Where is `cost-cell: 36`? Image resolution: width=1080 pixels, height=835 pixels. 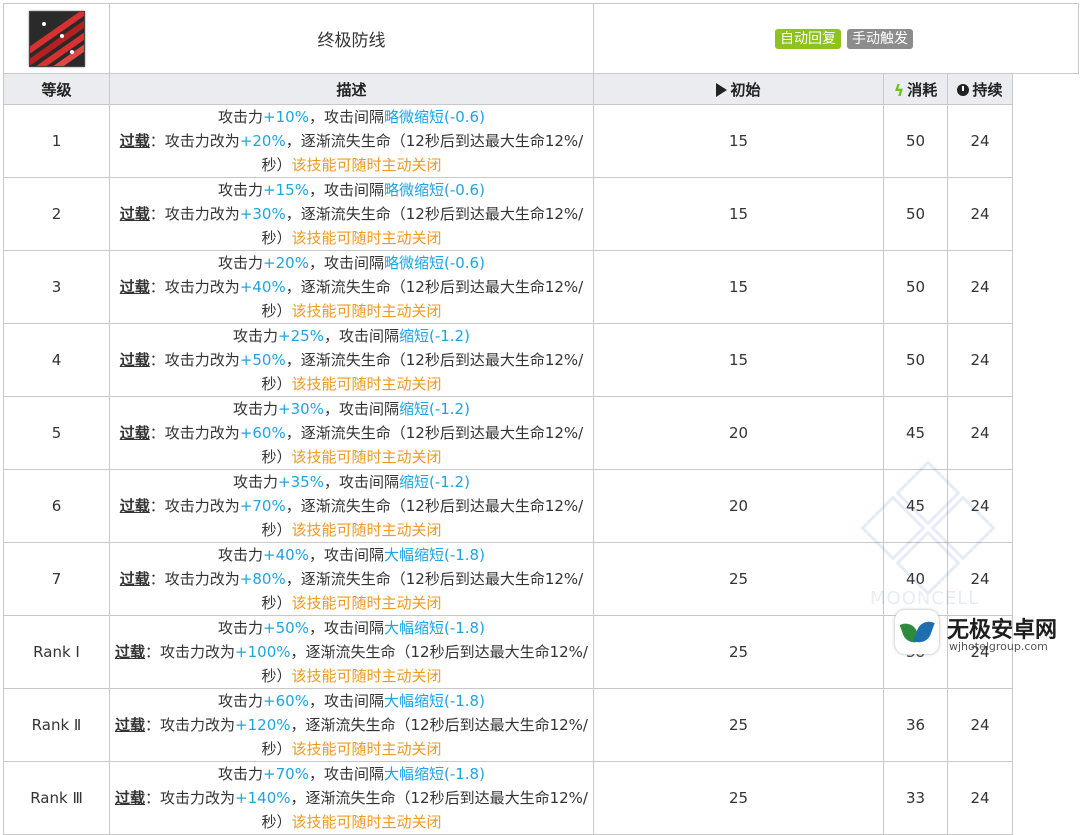 cost-cell: 36 is located at coordinates (915, 725).